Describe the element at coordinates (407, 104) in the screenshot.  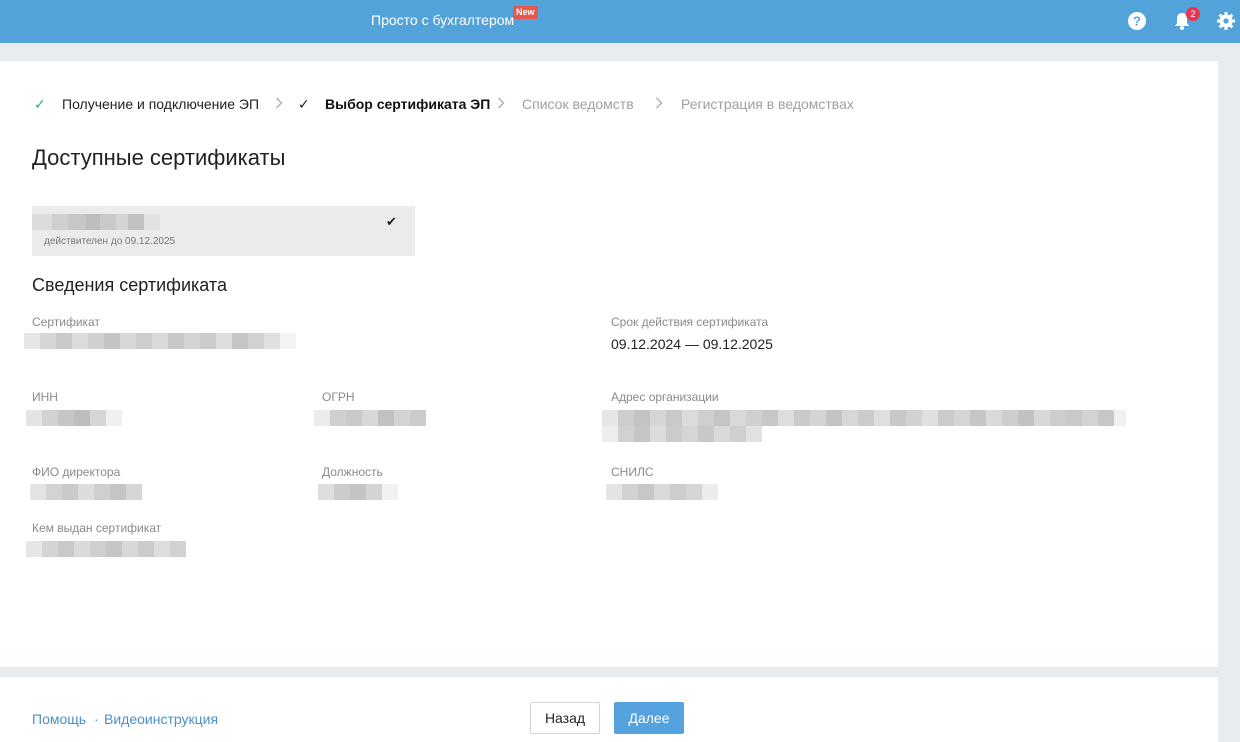
I see `step-2: Выбор сертификата ЭП` at that location.